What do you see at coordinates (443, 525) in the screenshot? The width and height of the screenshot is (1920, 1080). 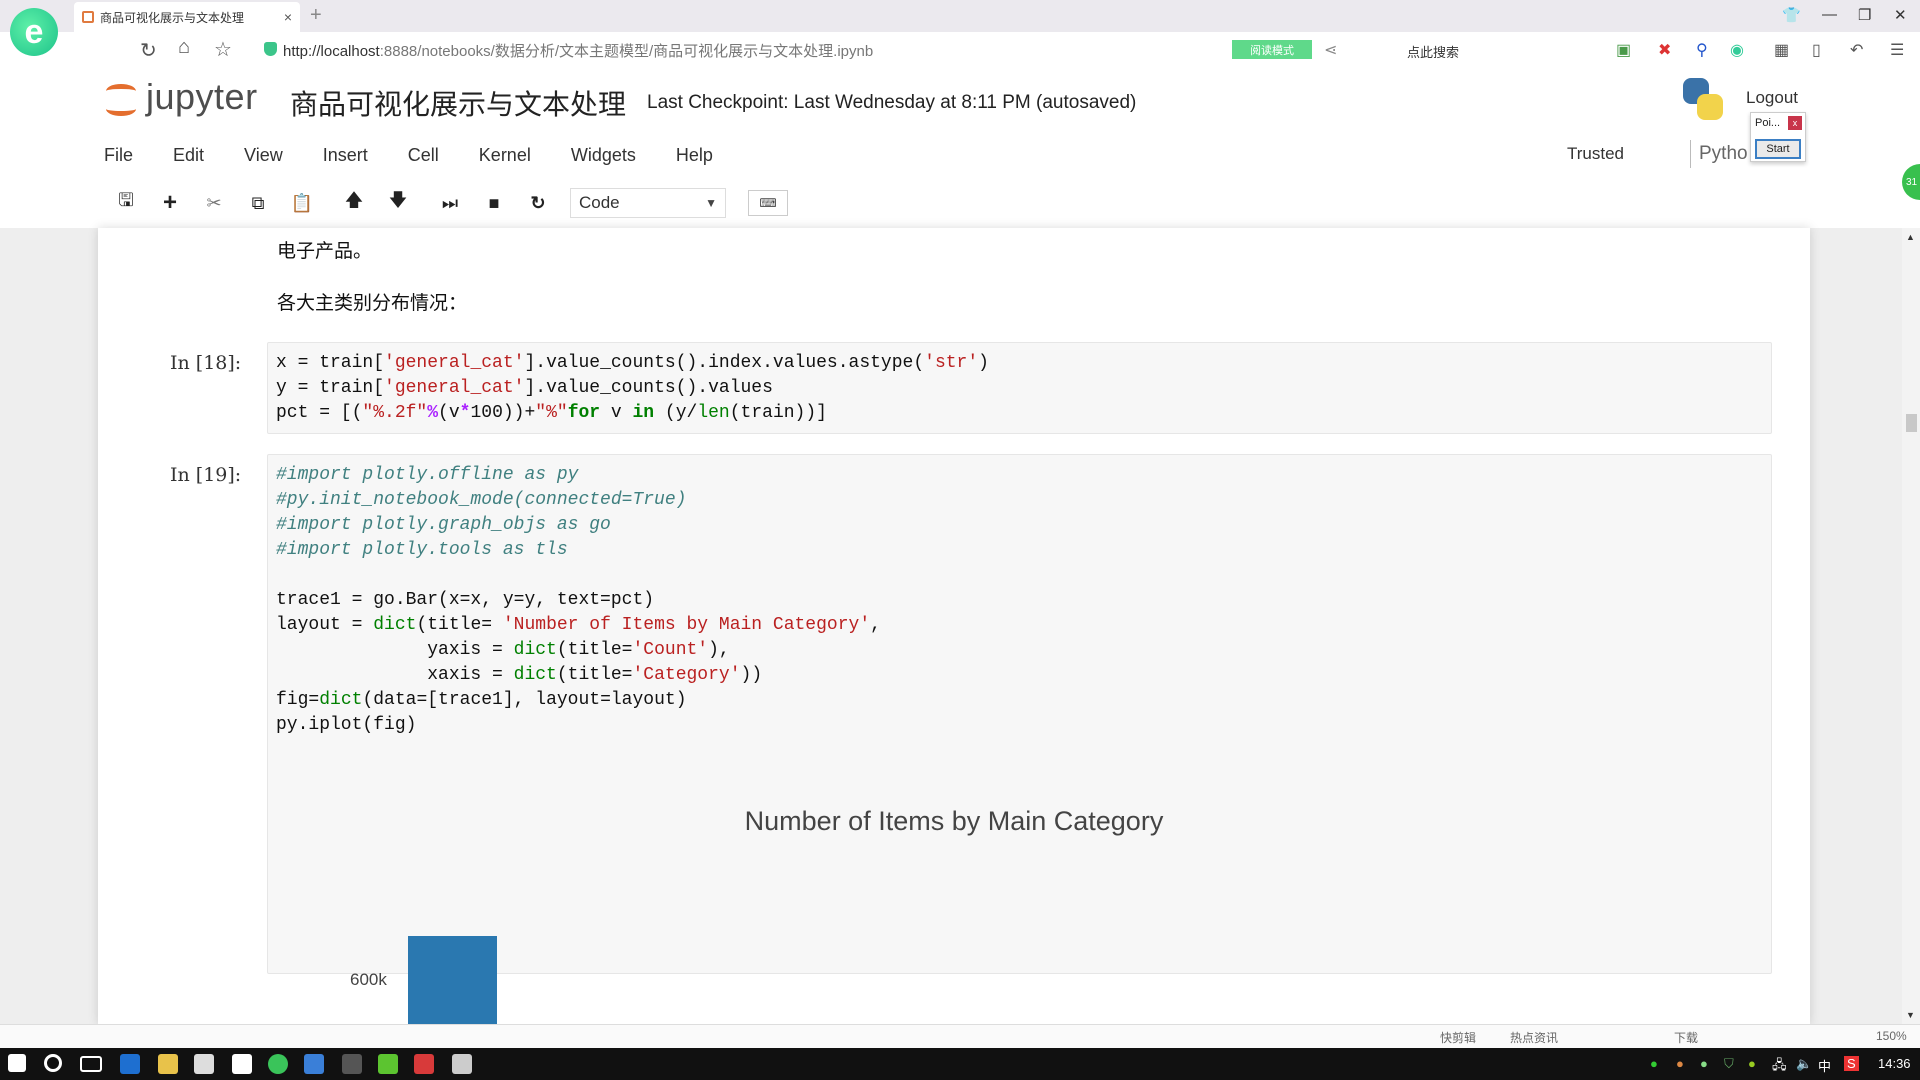 I see `code-line: #import plotly.graph_objs as go` at bounding box center [443, 525].